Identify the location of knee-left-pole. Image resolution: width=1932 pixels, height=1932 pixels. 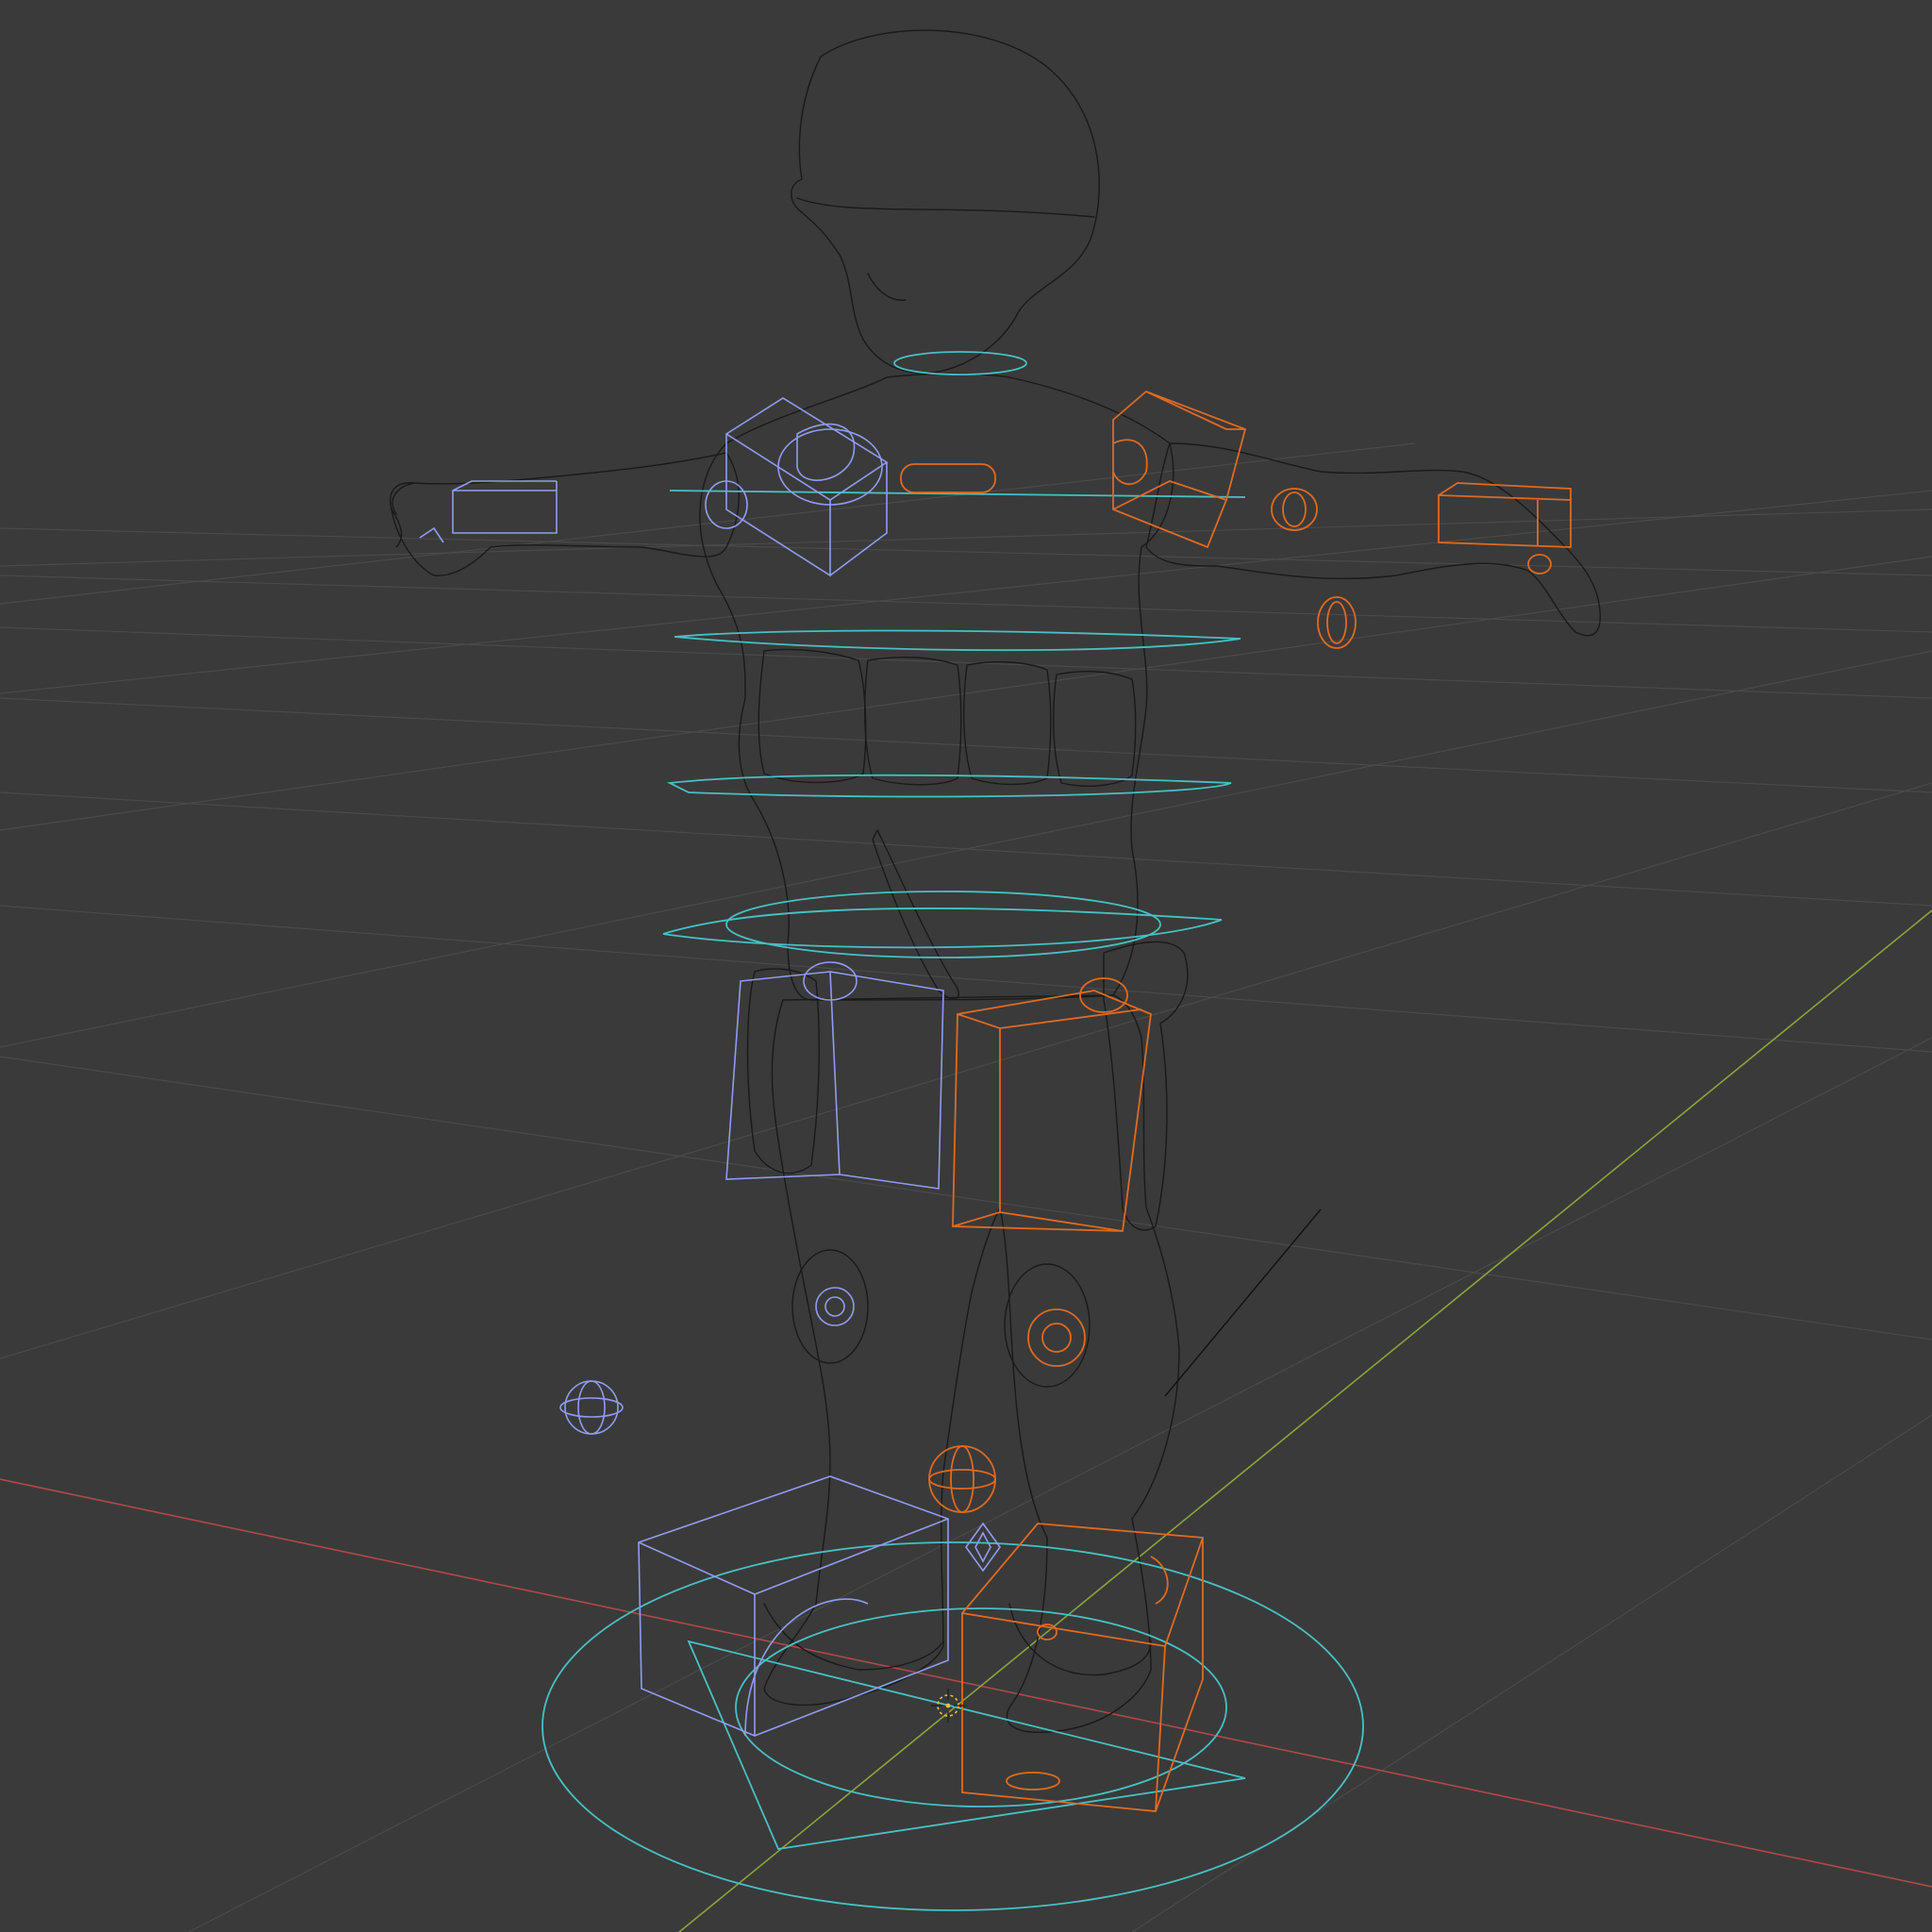
(835, 1307).